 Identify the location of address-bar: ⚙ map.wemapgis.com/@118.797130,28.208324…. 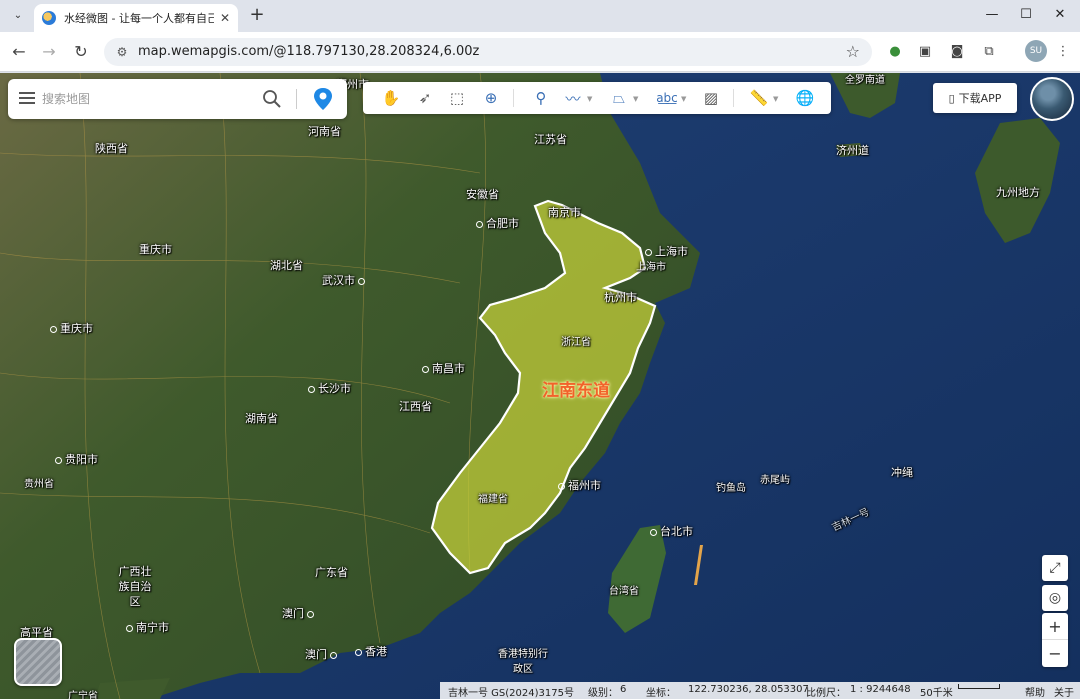
(488, 52).